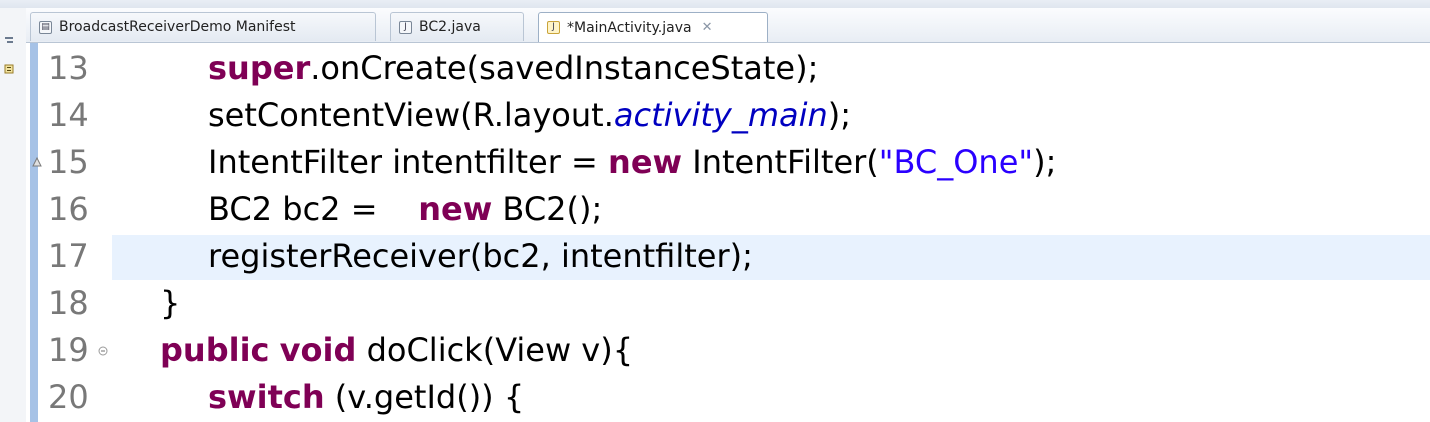 This screenshot has width=1430, height=422. What do you see at coordinates (956, 162) in the screenshot?
I see `string-literal: "BC_One"` at bounding box center [956, 162].